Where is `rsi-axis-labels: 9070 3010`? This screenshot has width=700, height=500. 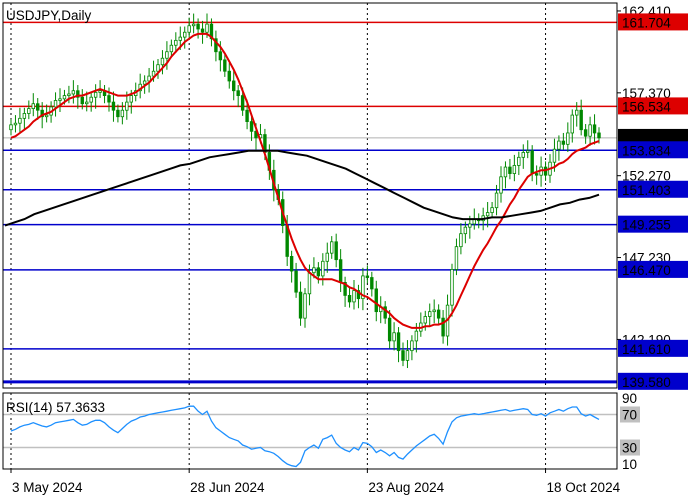
rsi-axis-labels: 9070 3010 is located at coordinates (630, 431).